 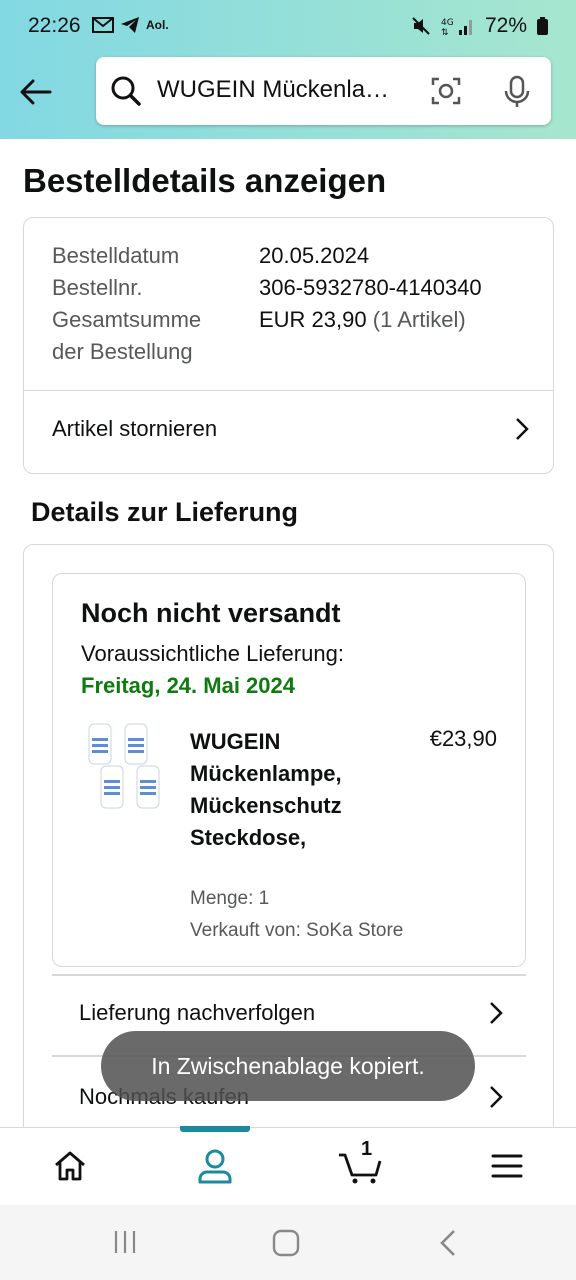 I want to click on product-thumbnail, so click(x=125, y=767).